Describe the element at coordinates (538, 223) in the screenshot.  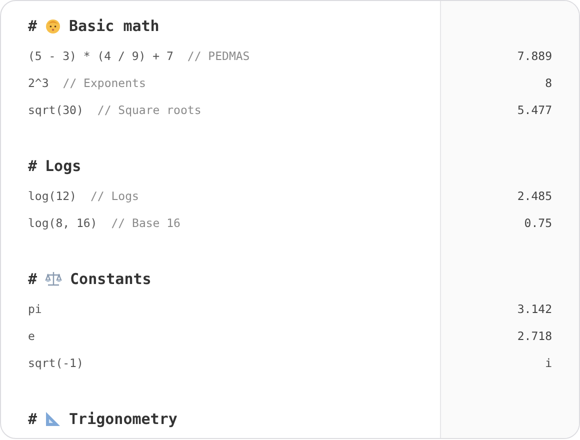
I see `result-value: 0.75` at that location.